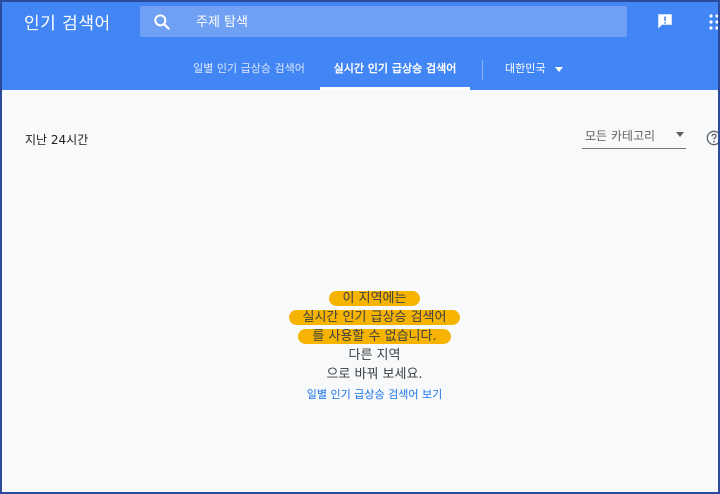 The height and width of the screenshot is (494, 720). What do you see at coordinates (57, 140) in the screenshot?
I see `period-label: 지난 24시간` at bounding box center [57, 140].